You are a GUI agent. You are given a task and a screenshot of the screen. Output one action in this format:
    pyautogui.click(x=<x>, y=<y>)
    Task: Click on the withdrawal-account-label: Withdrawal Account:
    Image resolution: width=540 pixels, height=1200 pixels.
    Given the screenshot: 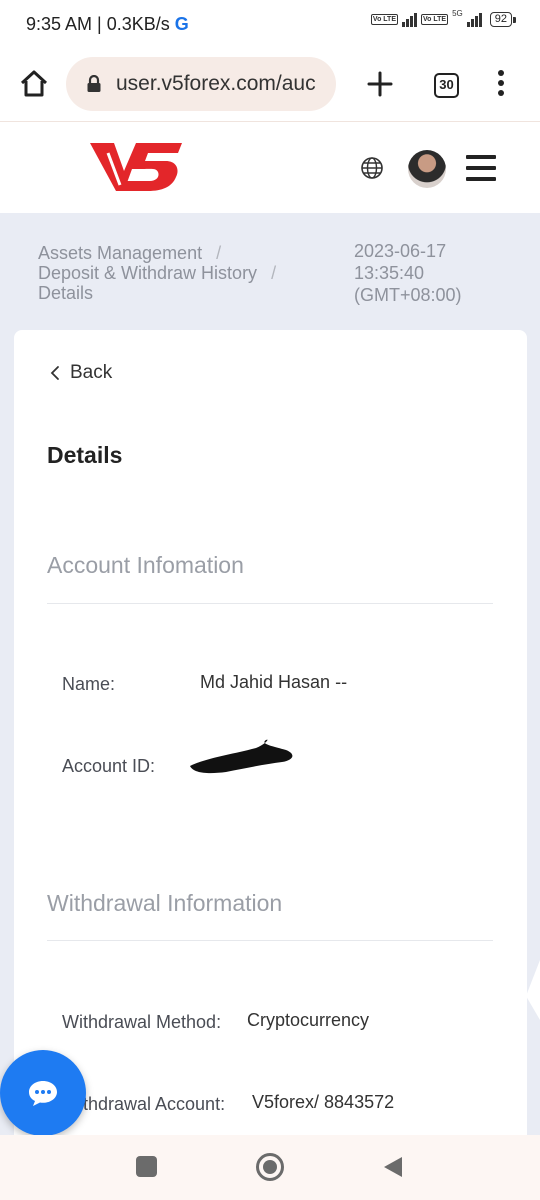 What is the action you would take?
    pyautogui.click(x=144, y=1104)
    